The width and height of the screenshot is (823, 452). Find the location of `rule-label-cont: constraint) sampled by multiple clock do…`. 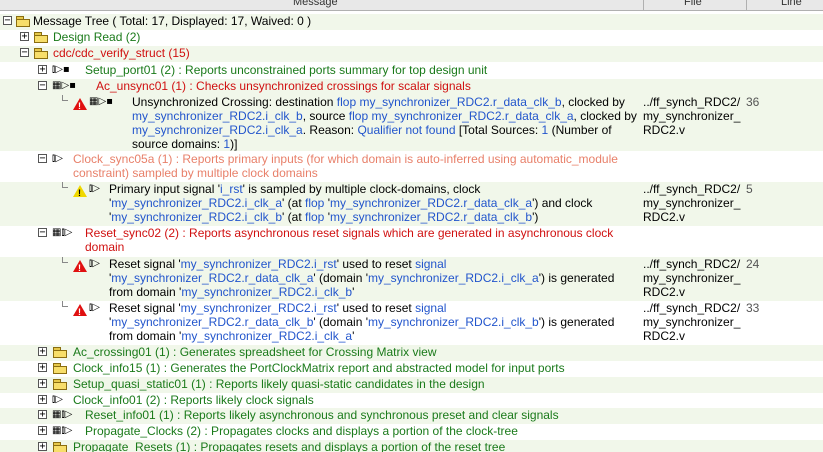

rule-label-cont: constraint) sampled by multiple clock do… is located at coordinates (195, 173).